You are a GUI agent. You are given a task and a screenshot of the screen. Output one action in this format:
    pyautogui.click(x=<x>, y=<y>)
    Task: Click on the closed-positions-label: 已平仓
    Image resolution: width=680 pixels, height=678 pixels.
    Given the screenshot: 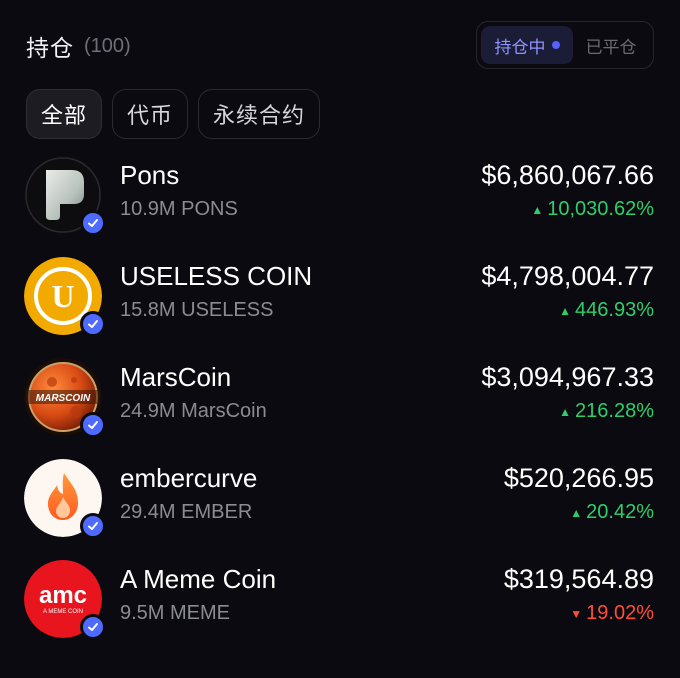 What is the action you would take?
    pyautogui.click(x=611, y=47)
    